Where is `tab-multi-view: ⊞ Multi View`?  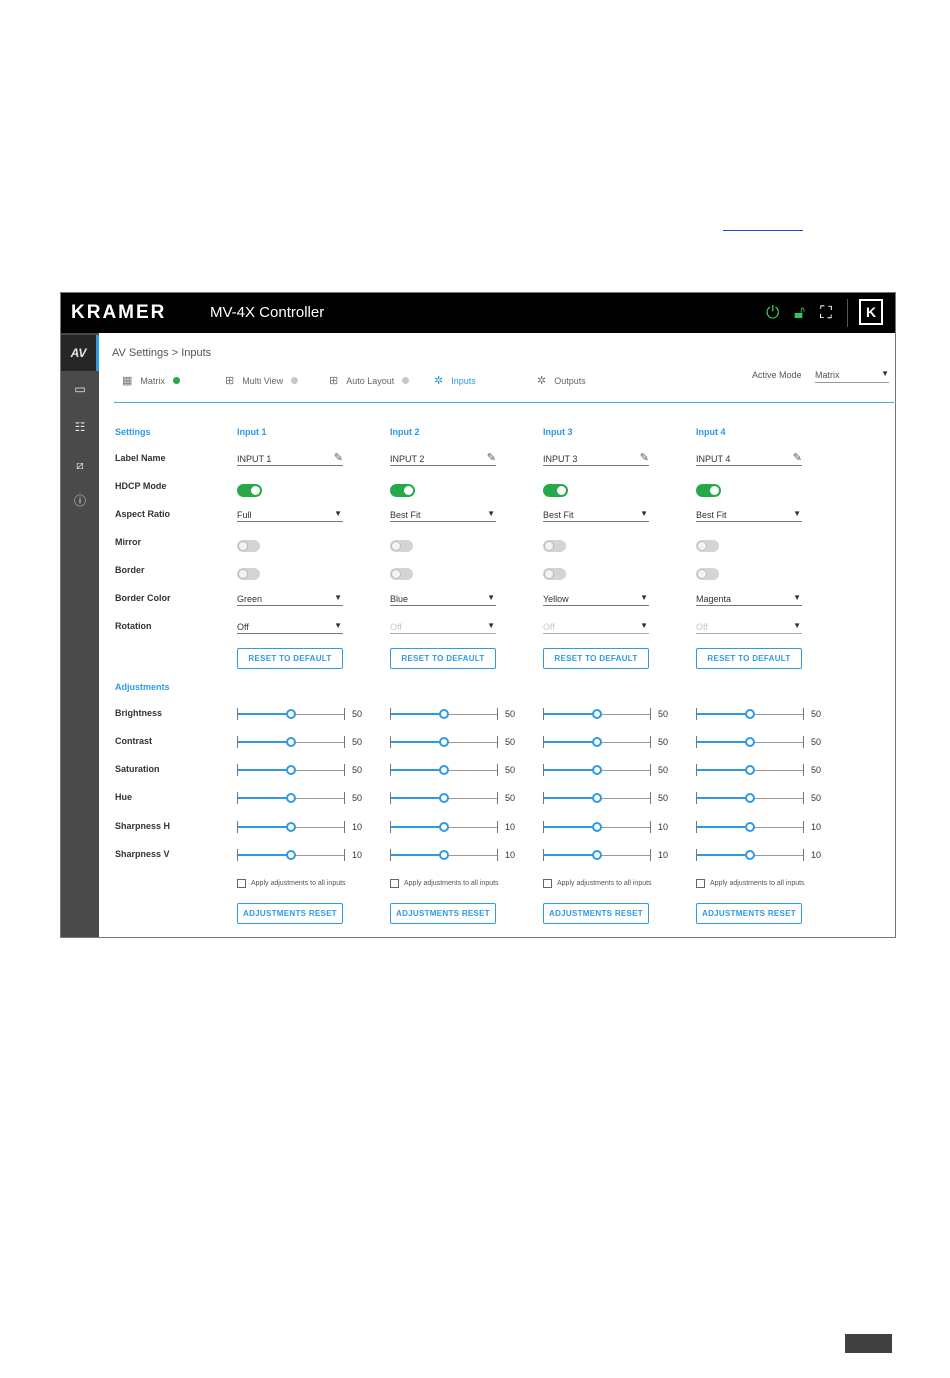
tab-multi-view: ⊞ Multi View is located at coordinates (262, 380).